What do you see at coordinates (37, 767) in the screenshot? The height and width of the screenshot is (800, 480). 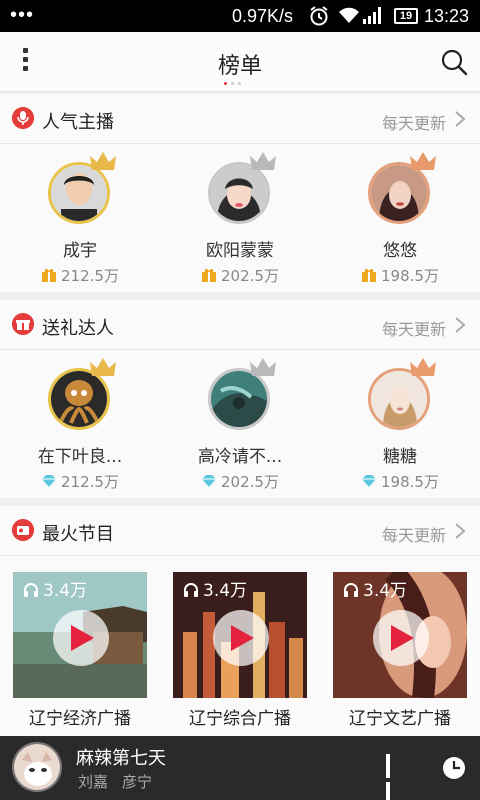 I see `album-cover` at bounding box center [37, 767].